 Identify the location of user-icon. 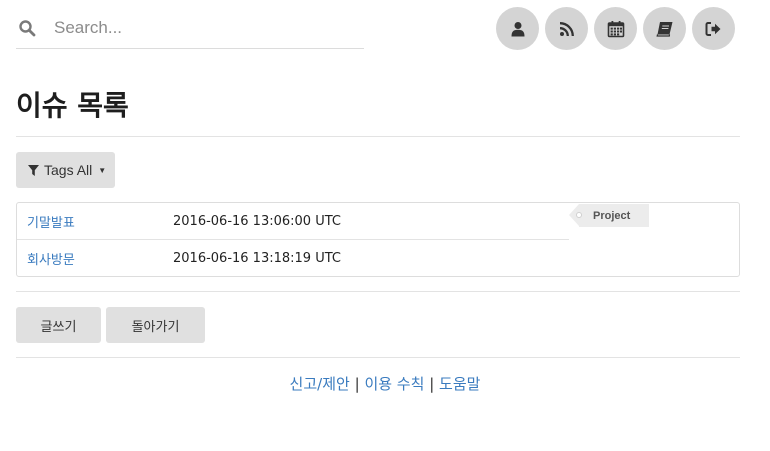
(517, 28).